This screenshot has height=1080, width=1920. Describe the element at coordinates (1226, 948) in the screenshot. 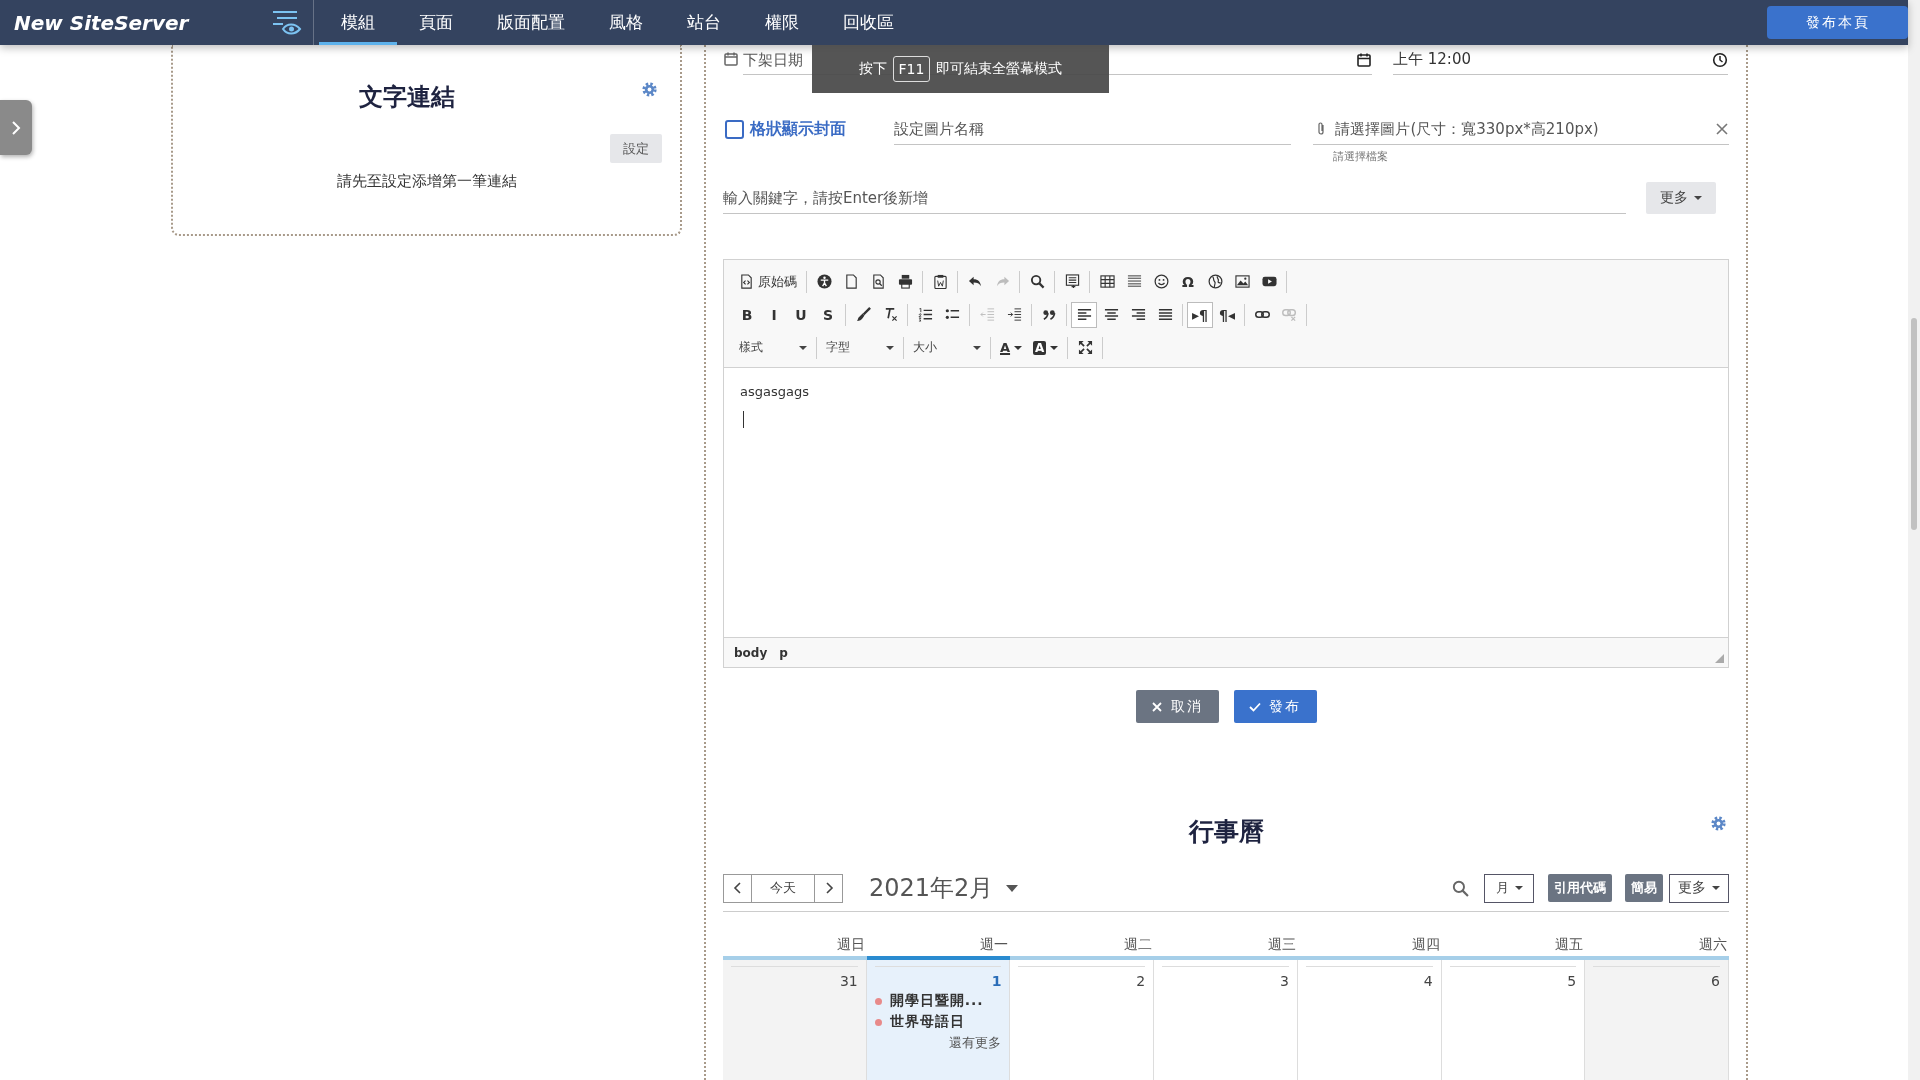

I see `weekday-header: 週三` at that location.